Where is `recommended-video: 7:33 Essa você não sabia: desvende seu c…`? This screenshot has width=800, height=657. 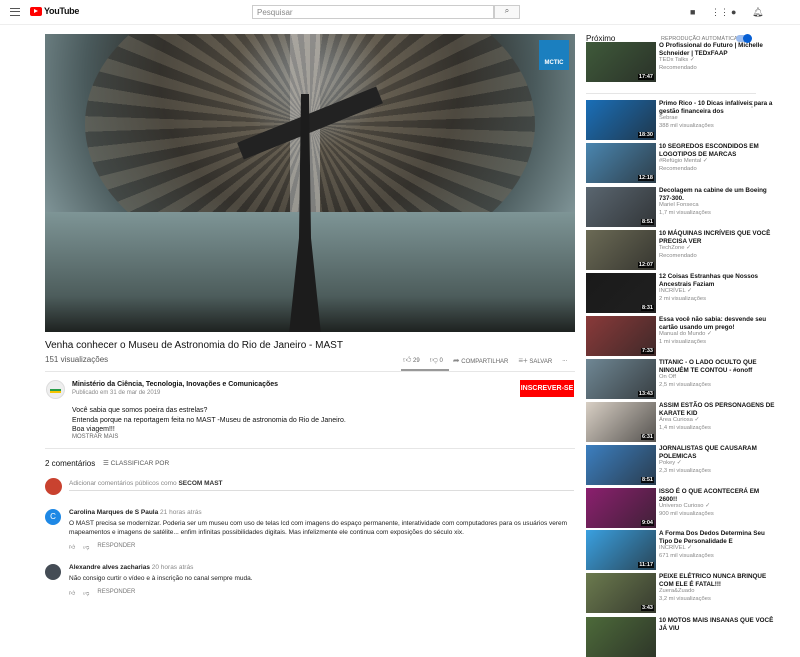
recommended-video: 7:33 Essa você não sabia: desvende seu c… is located at coordinates (686, 336).